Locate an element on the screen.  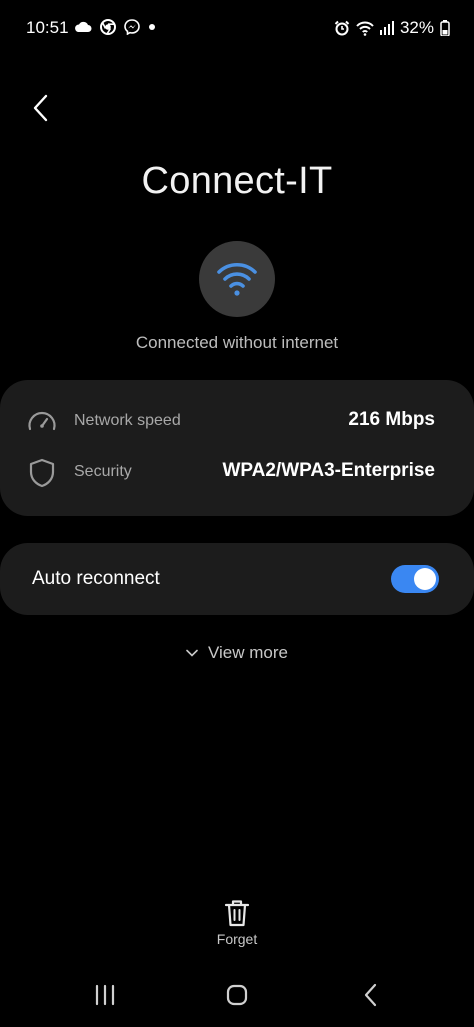
notification-icons is located at coordinates (115, 27).